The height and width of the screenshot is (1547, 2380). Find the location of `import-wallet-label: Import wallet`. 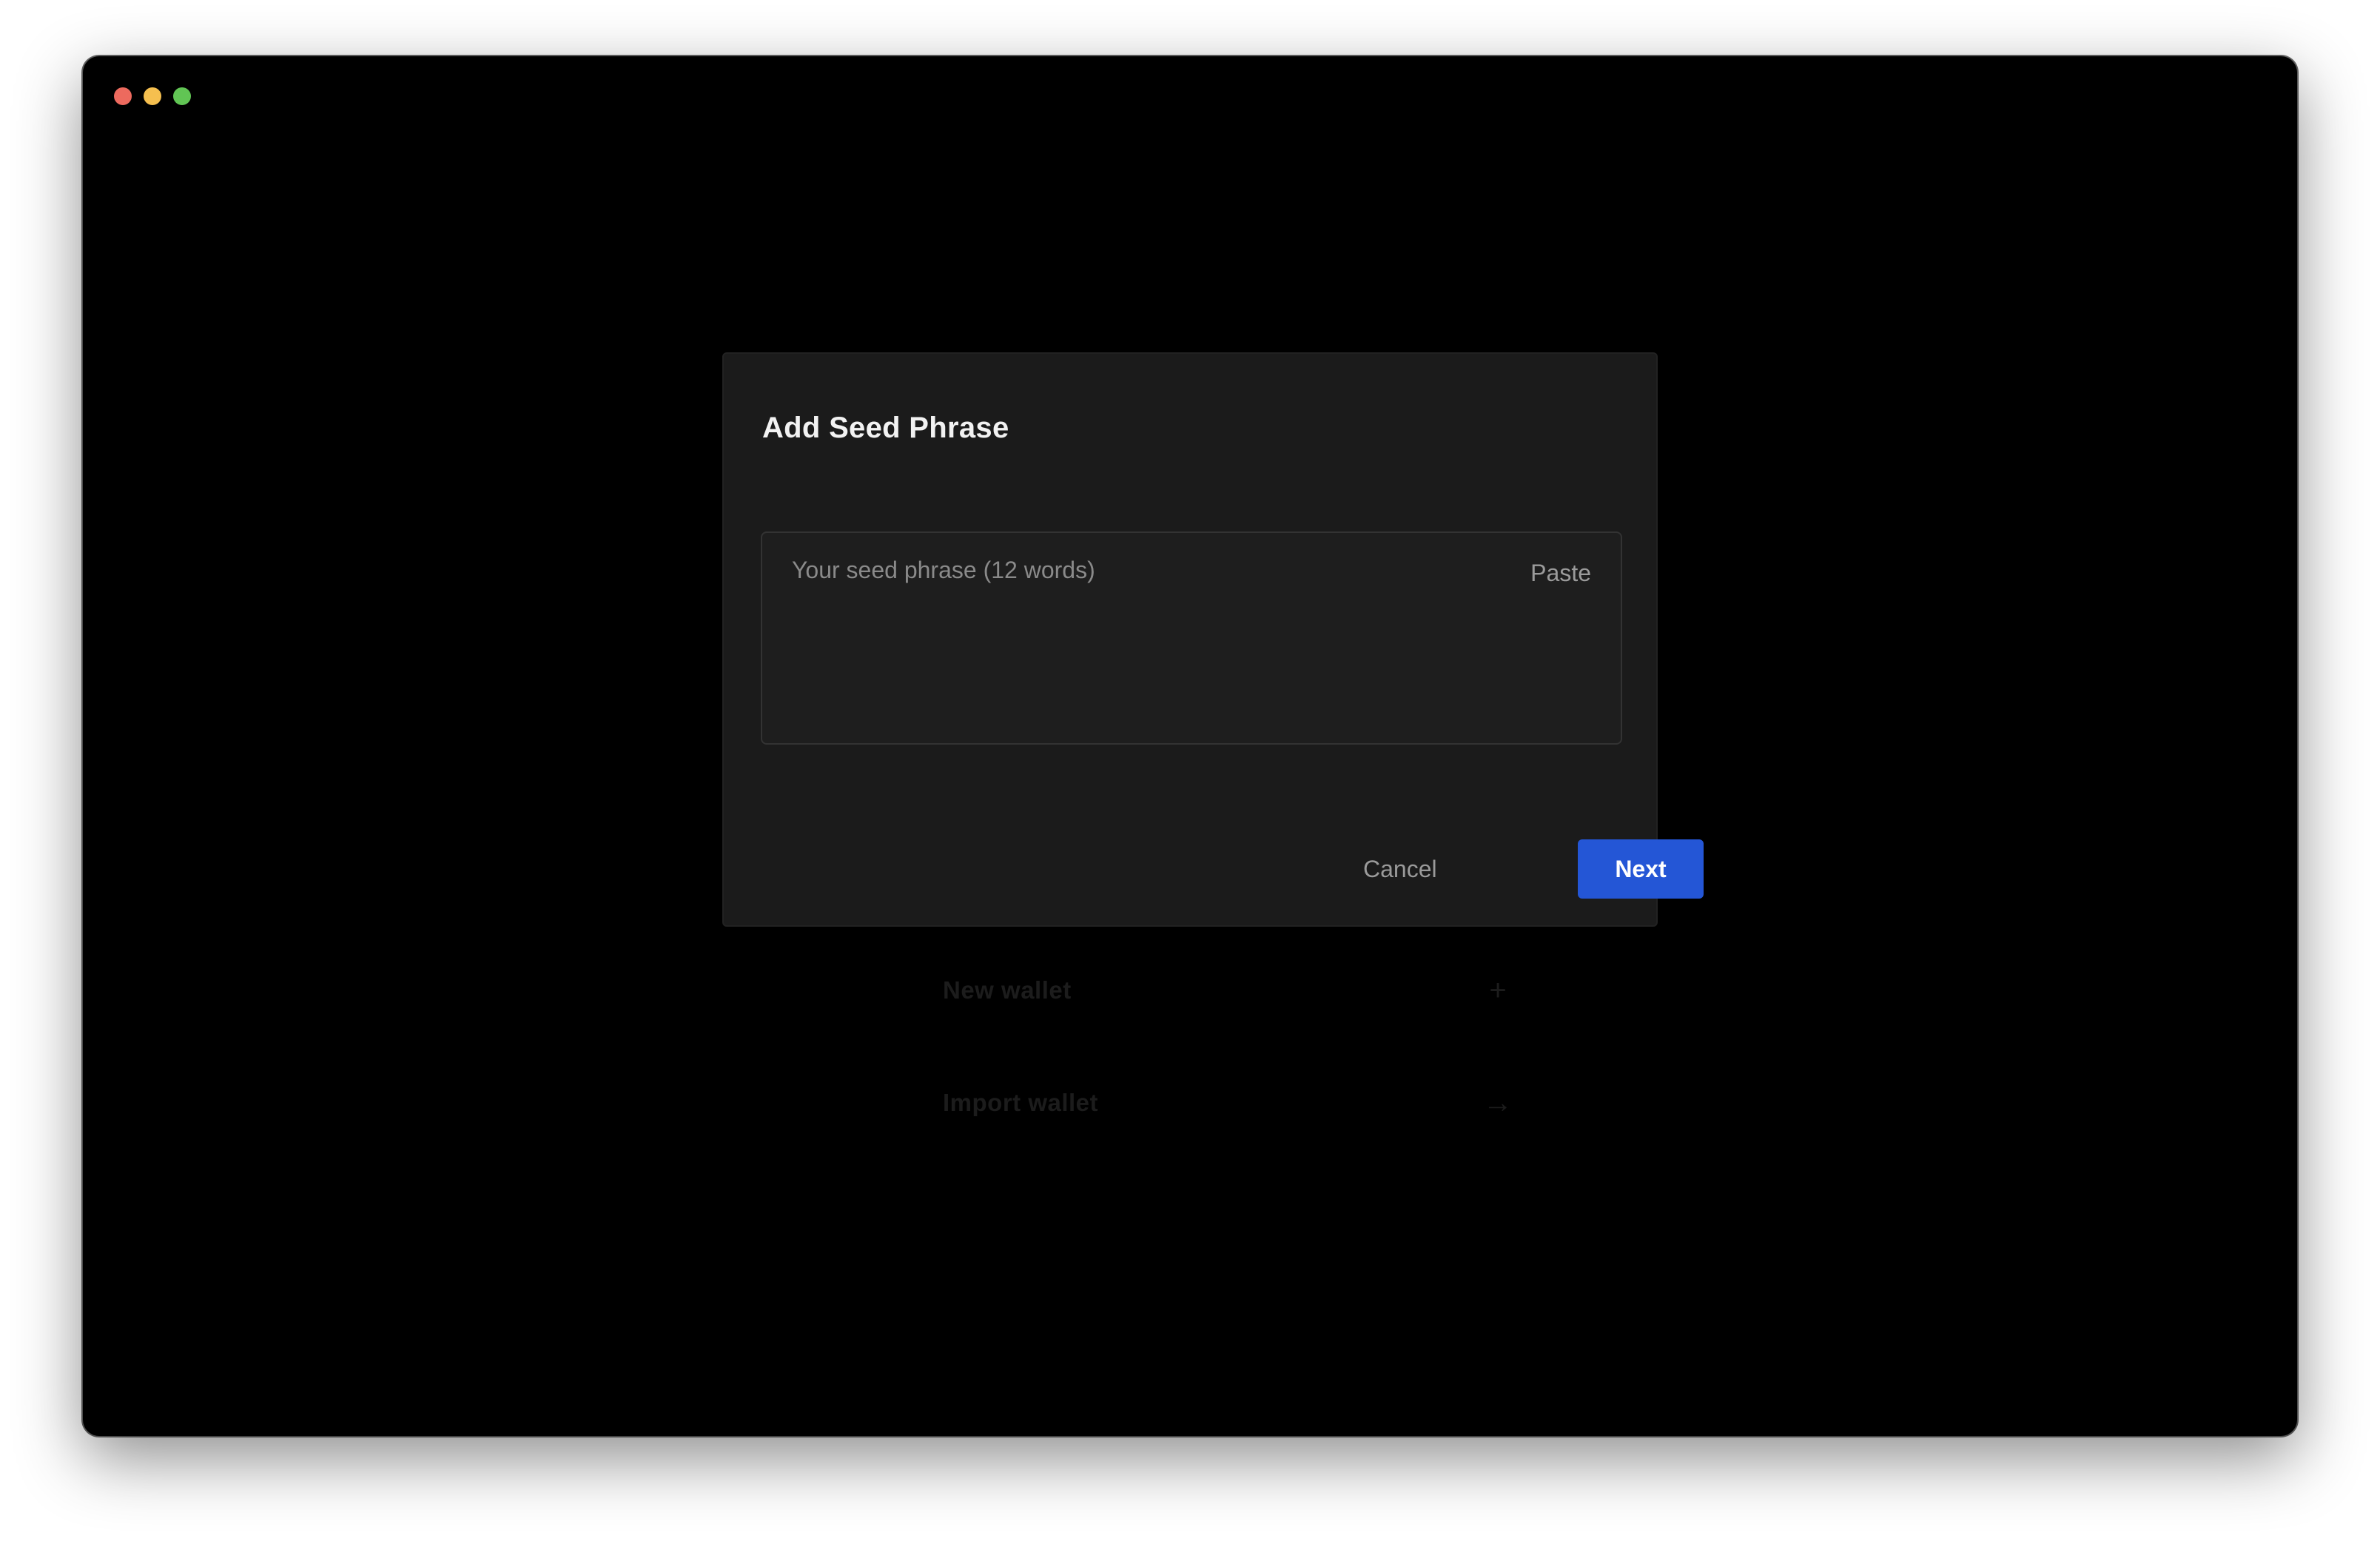

import-wallet-label: Import wallet is located at coordinates (1021, 1103).